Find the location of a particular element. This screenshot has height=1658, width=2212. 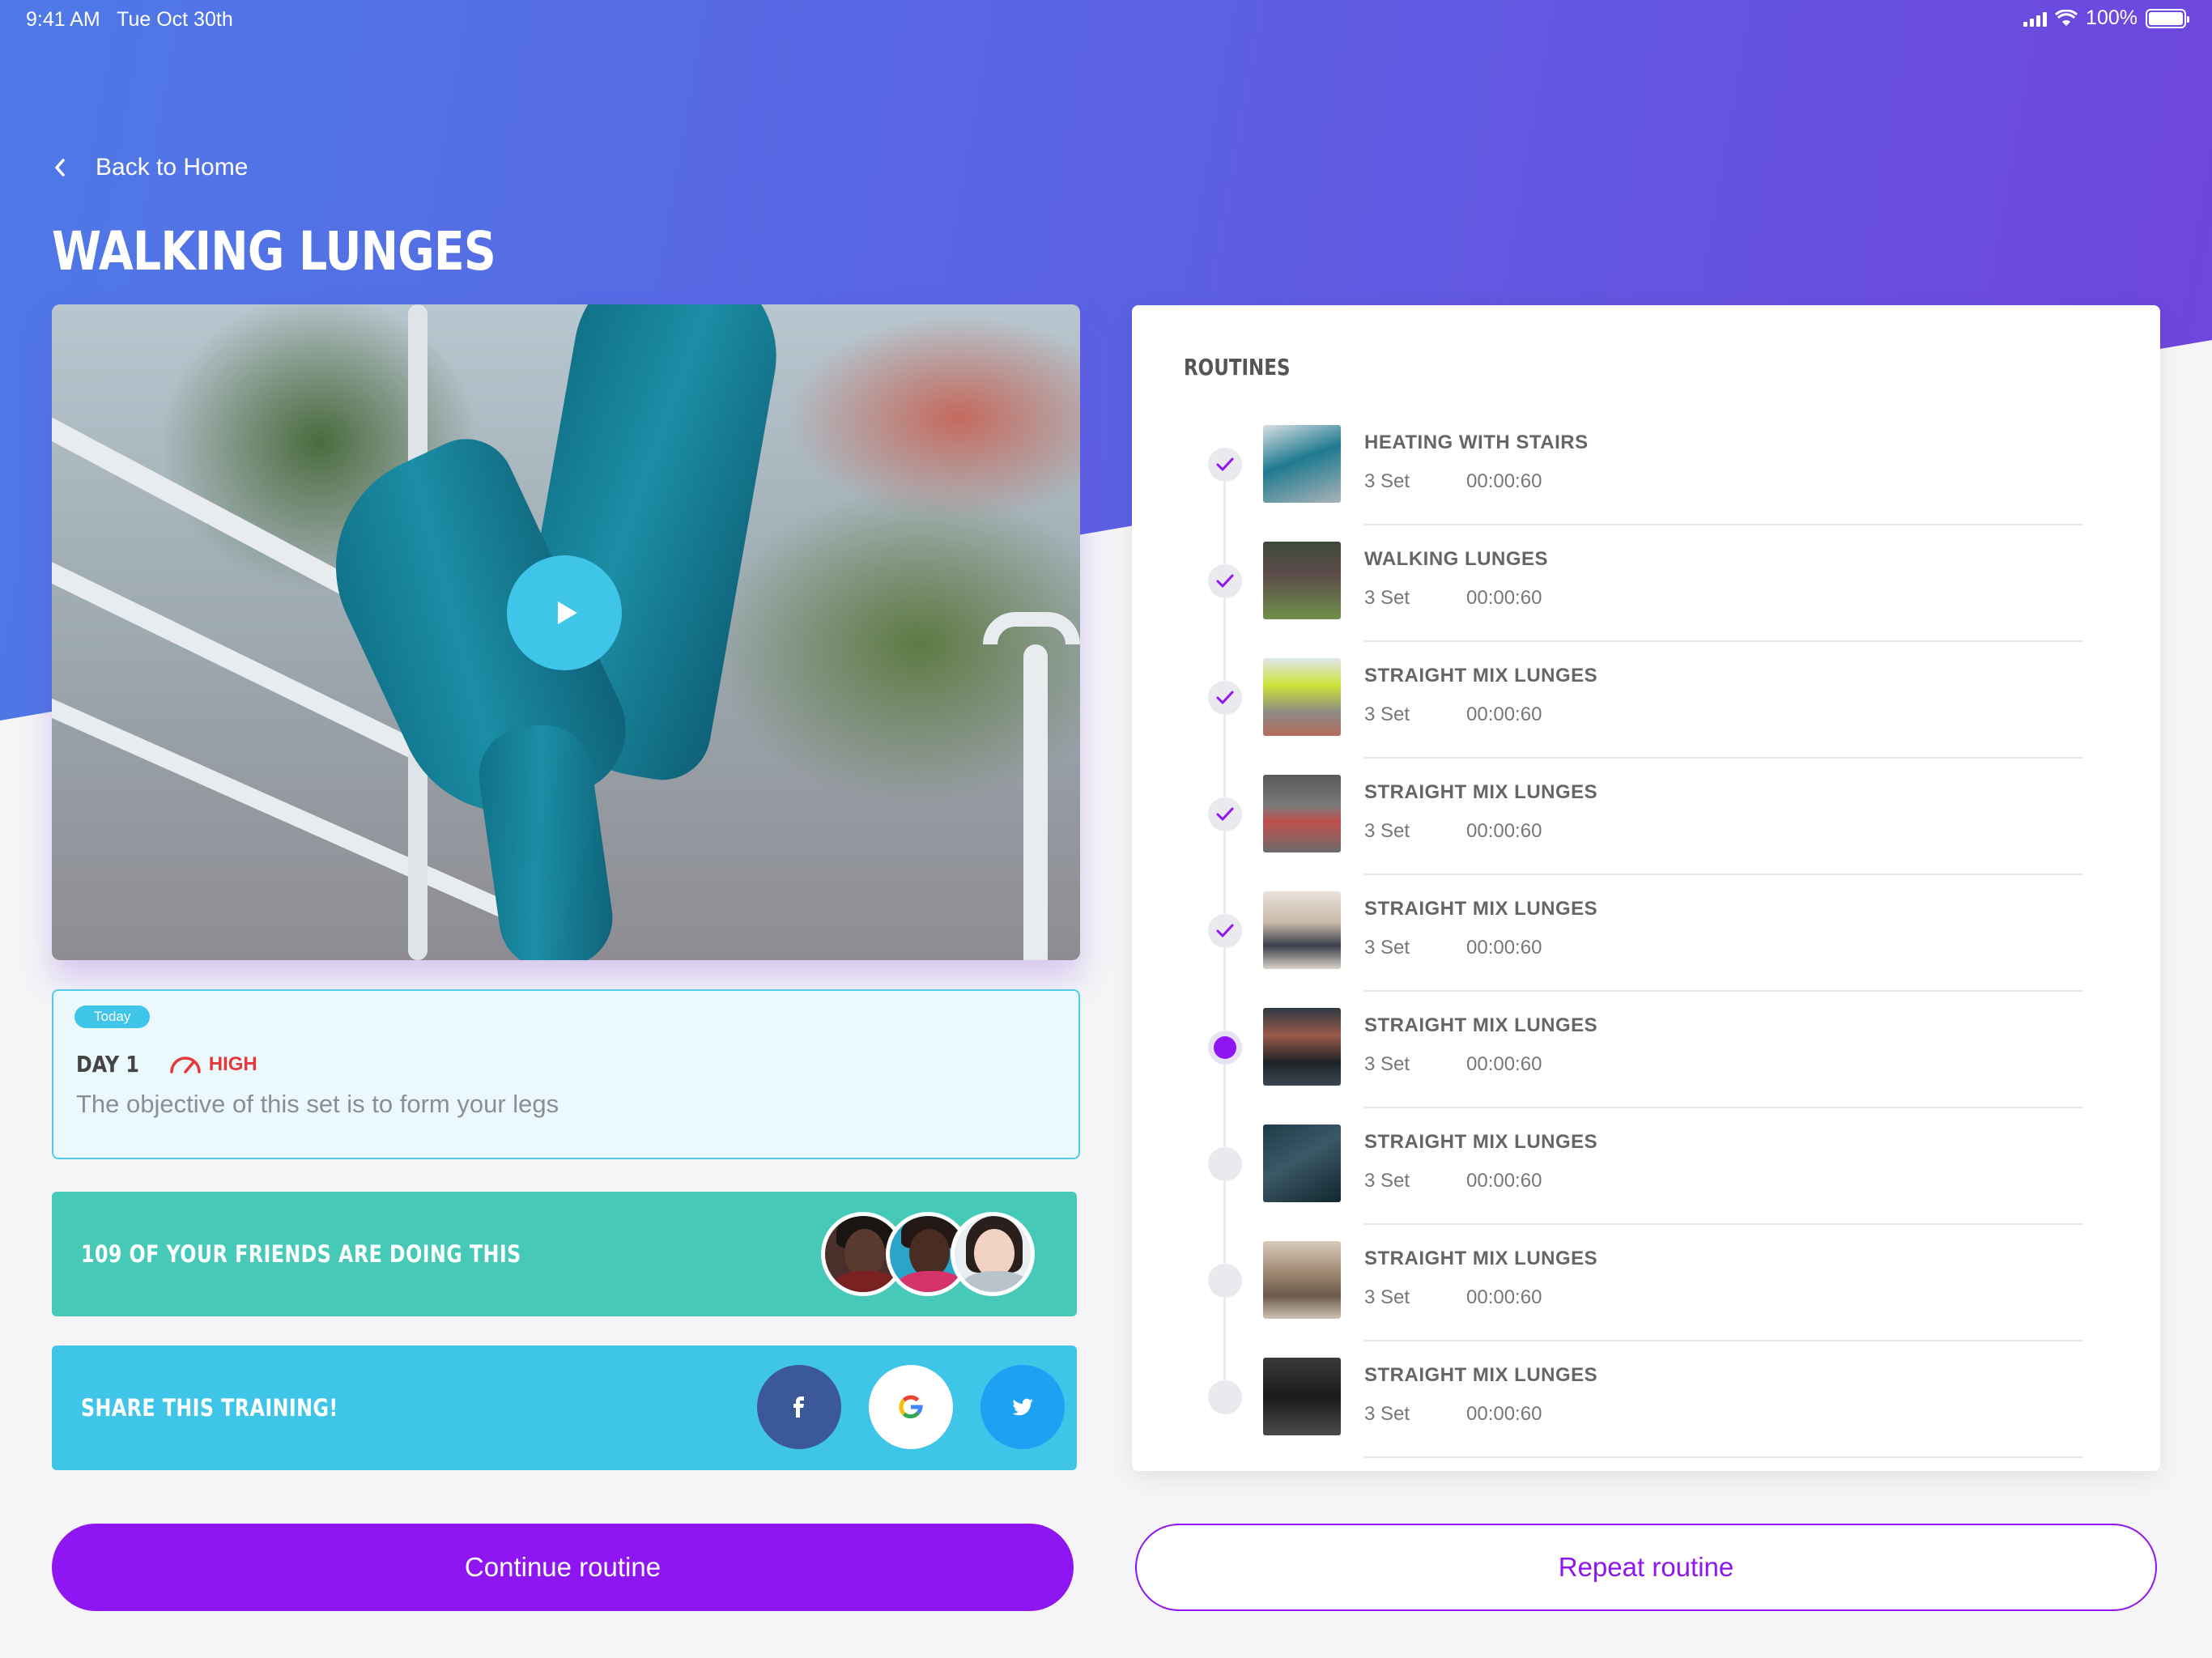

back-label: Back to Home is located at coordinates (173, 167).